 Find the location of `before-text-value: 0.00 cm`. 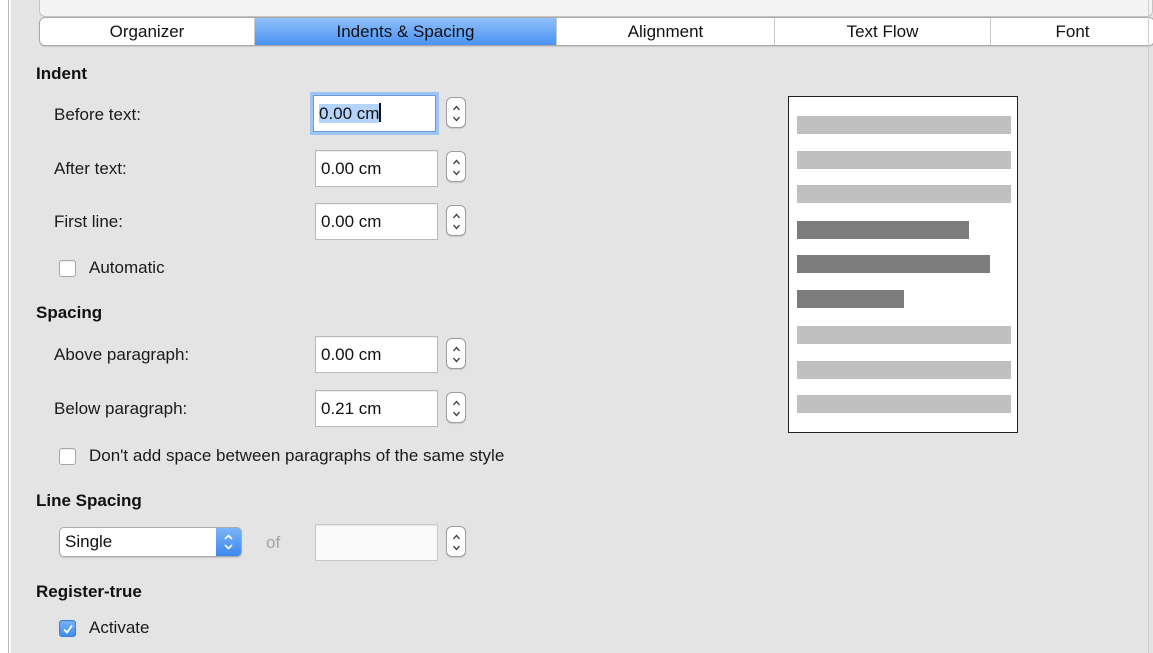

before-text-value: 0.00 cm is located at coordinates (349, 113).